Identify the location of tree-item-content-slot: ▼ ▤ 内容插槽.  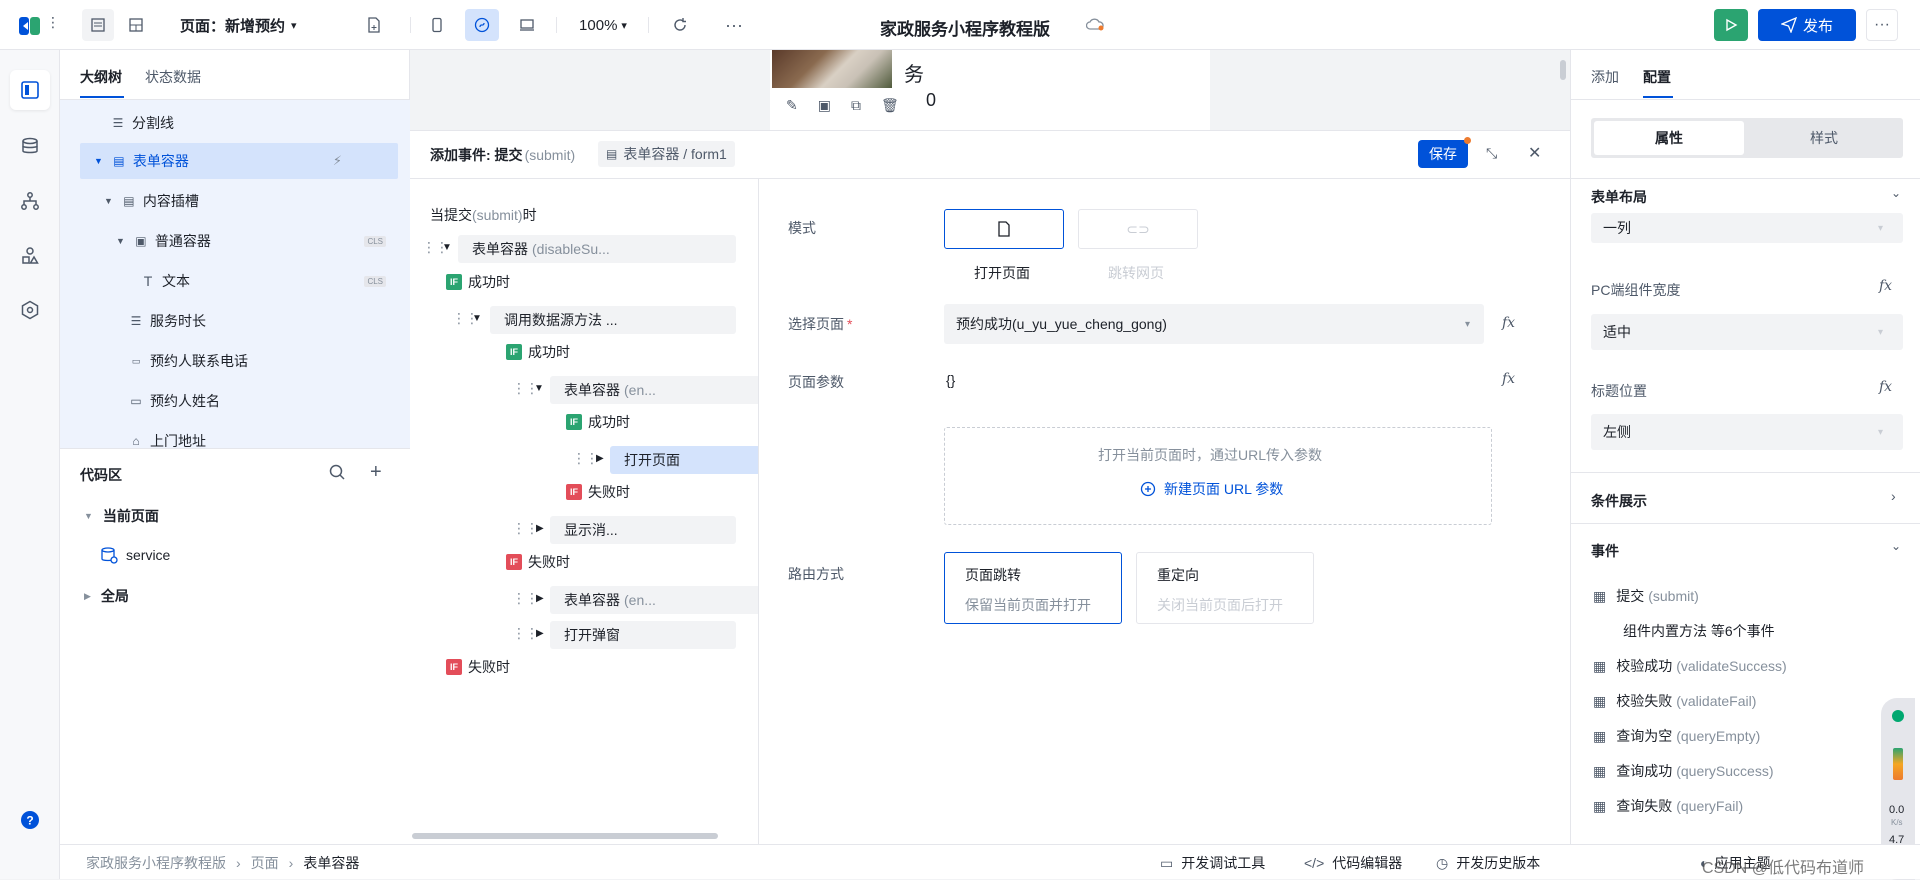
(254, 201).